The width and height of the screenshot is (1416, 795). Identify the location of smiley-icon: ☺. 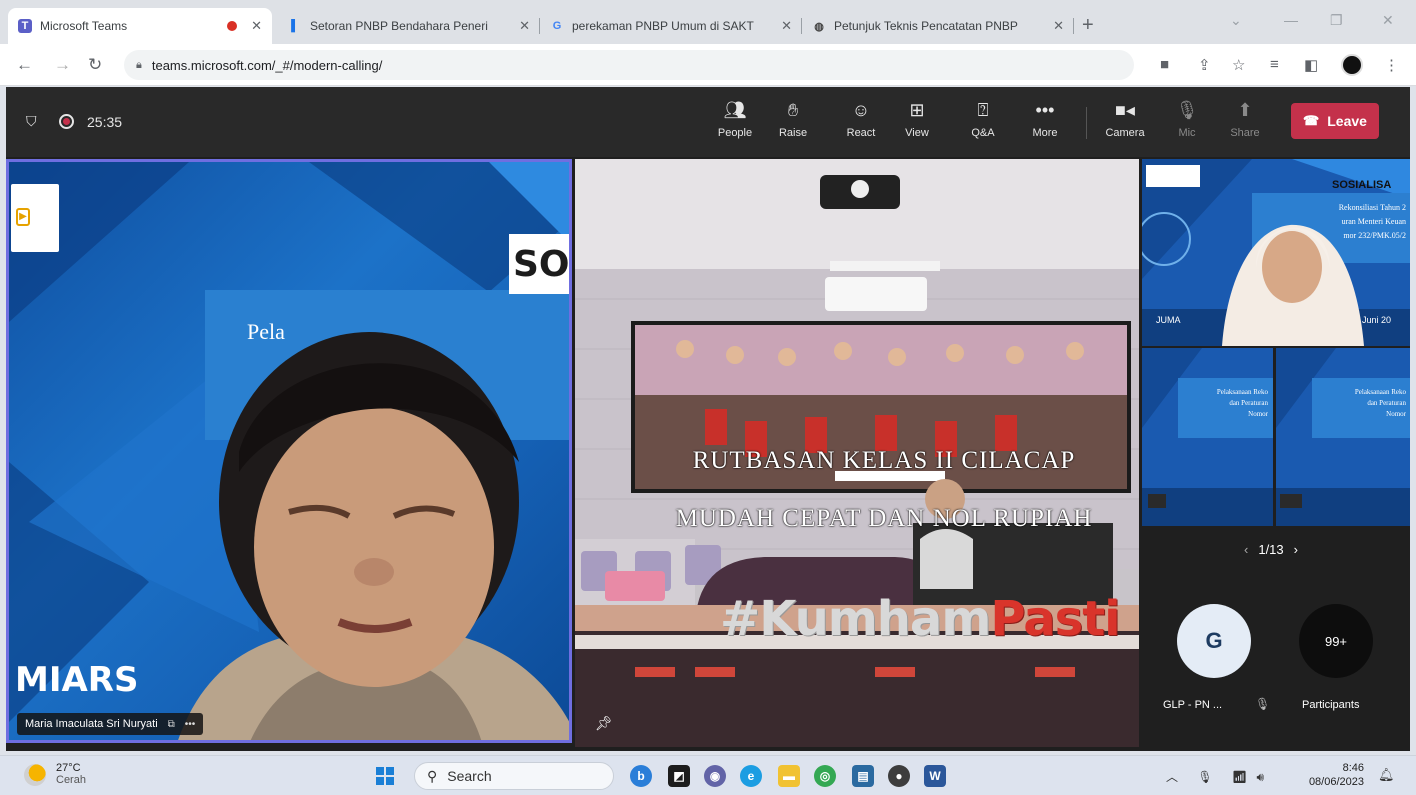
(861, 110).